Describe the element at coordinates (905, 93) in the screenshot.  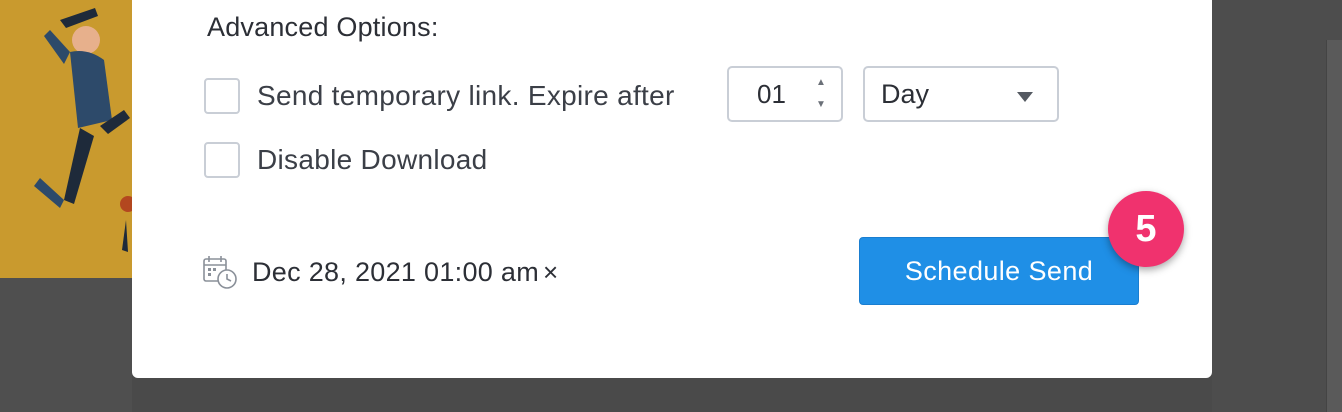
I see `expire-unit-value: Day` at that location.